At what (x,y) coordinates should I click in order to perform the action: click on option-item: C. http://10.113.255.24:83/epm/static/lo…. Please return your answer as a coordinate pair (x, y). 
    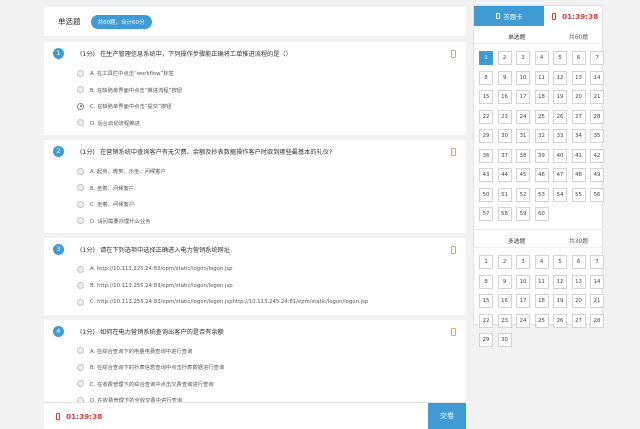
    Looking at the image, I should click on (271, 302).